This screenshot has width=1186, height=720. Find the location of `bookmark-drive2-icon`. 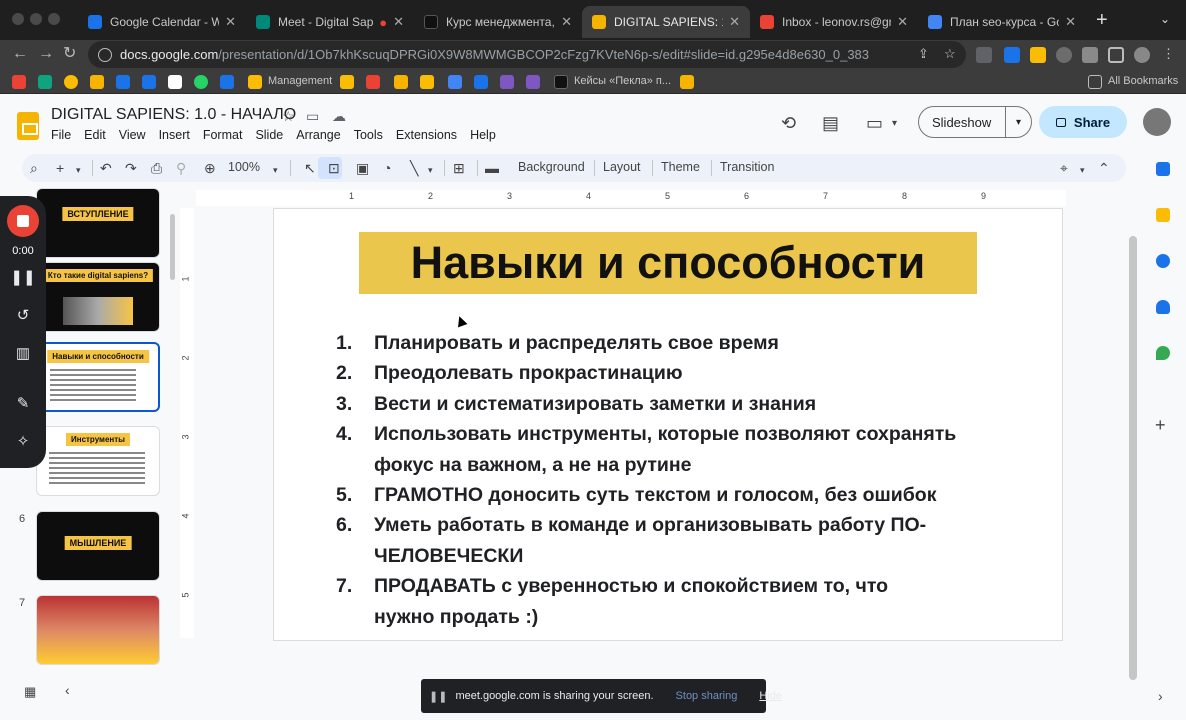

bookmark-drive2-icon is located at coordinates (347, 82).